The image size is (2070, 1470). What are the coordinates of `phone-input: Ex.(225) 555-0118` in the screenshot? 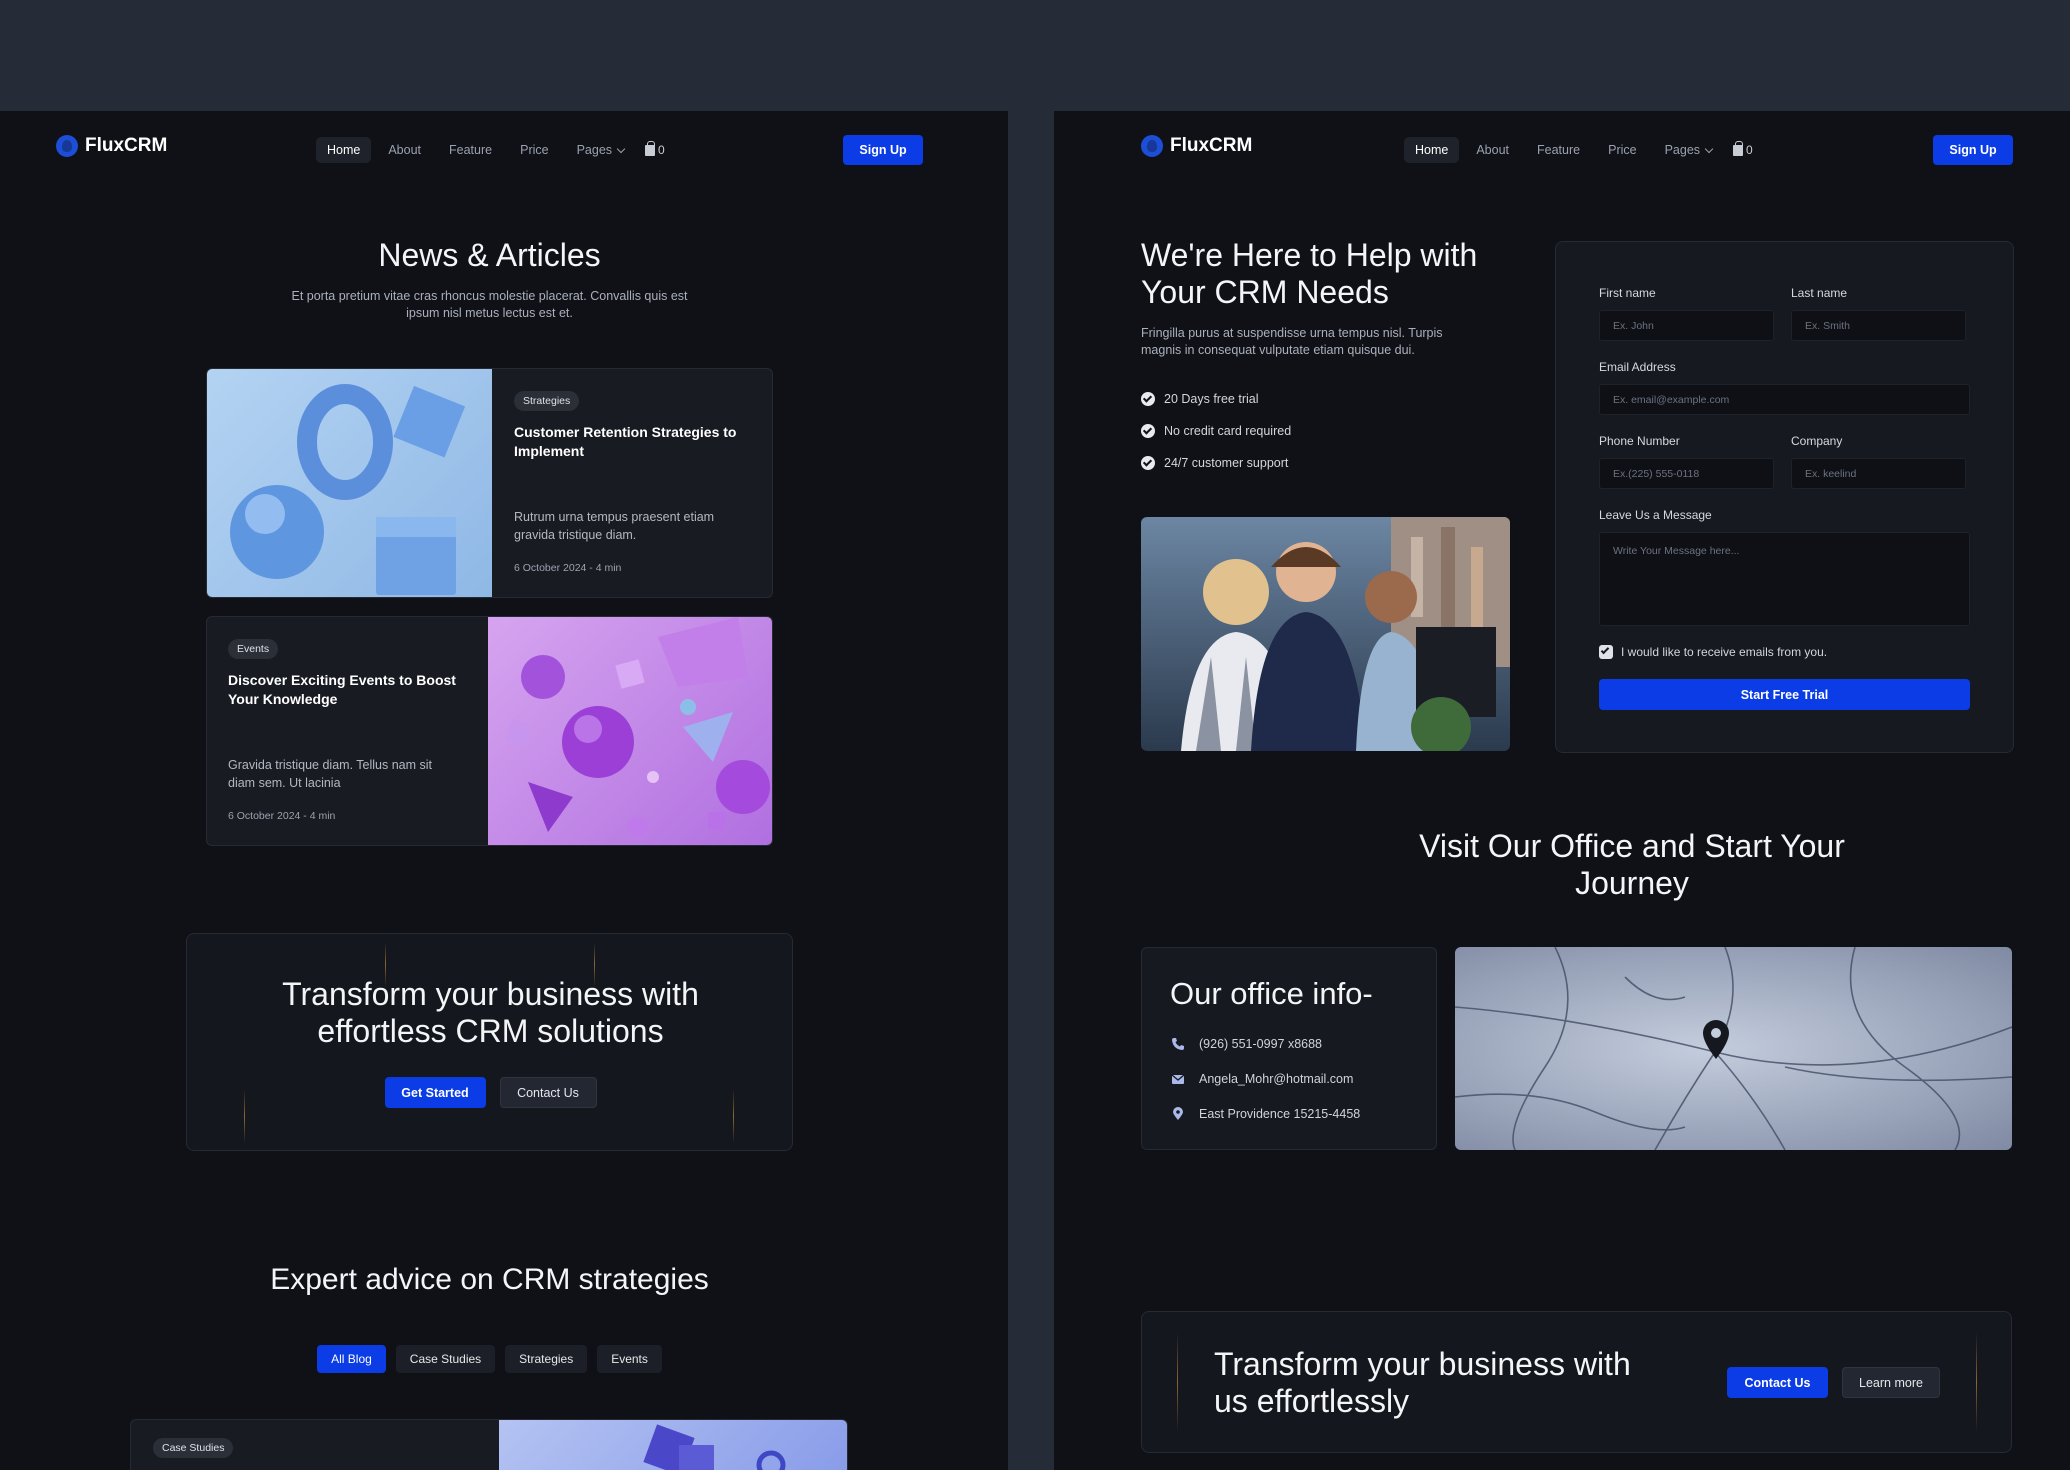 It's located at (1686, 473).